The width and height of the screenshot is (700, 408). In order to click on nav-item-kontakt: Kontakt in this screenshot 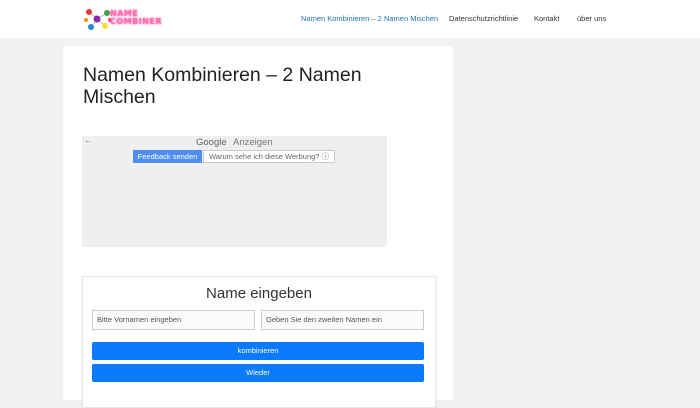, I will do `click(546, 18)`.